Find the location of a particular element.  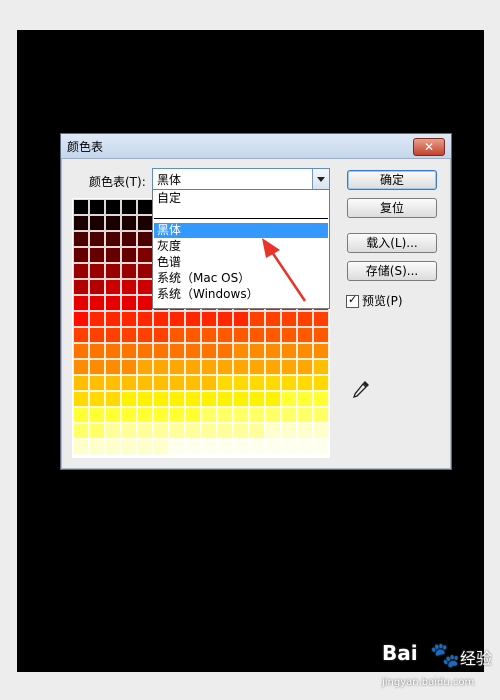

preview-label: 预览(P) is located at coordinates (382, 300).